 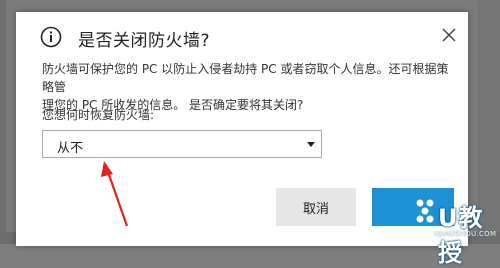 What do you see at coordinates (51, 37) in the screenshot?
I see `info-icon` at bounding box center [51, 37].